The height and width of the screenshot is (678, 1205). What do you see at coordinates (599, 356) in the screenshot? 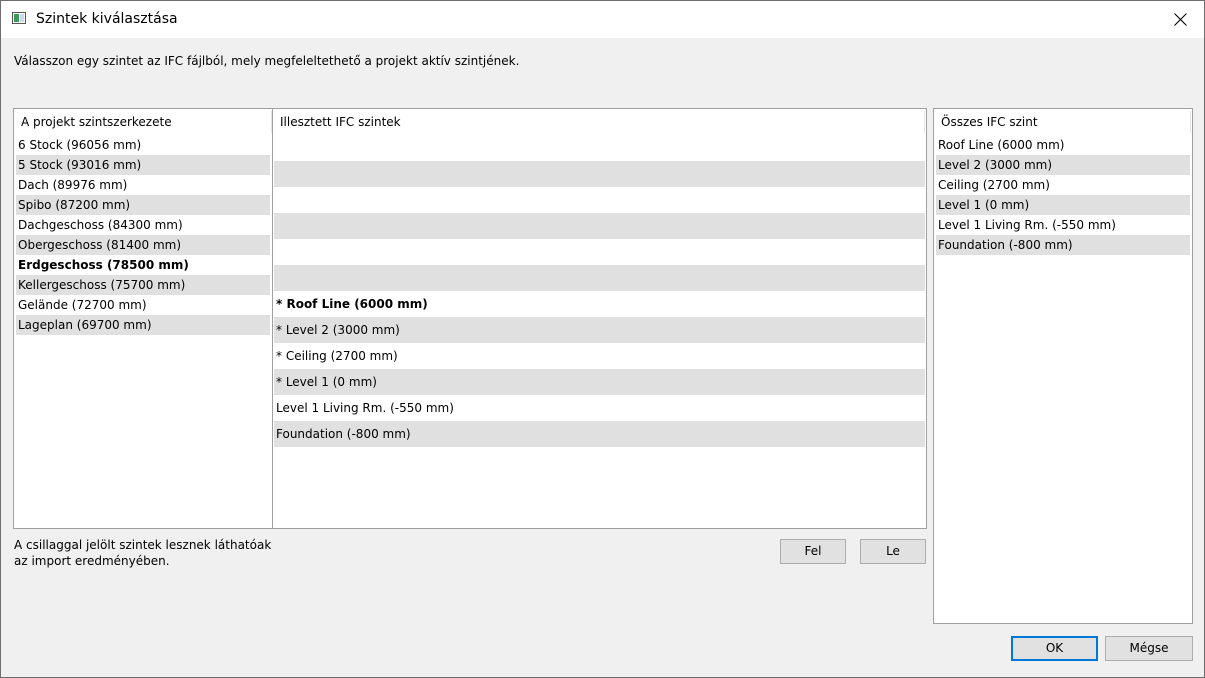
I see `matched-ifc-level-row: * Ceiling (2700 mm)` at bounding box center [599, 356].